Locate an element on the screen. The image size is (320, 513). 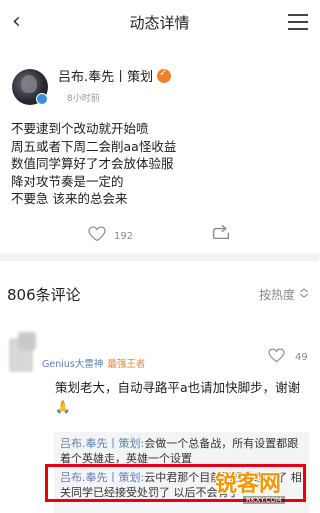
watermark-text: 锐客网 is located at coordinates (248, 484).